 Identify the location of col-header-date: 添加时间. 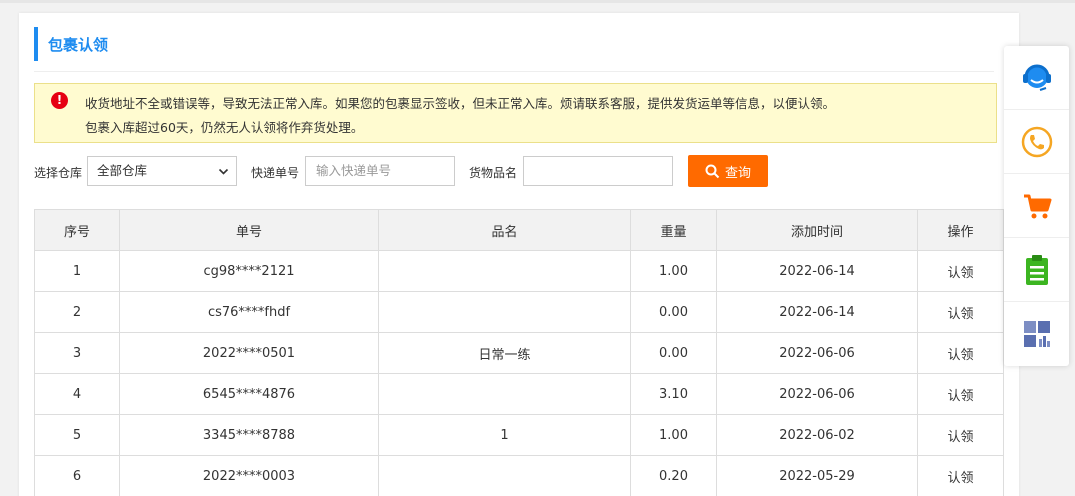
(817, 230).